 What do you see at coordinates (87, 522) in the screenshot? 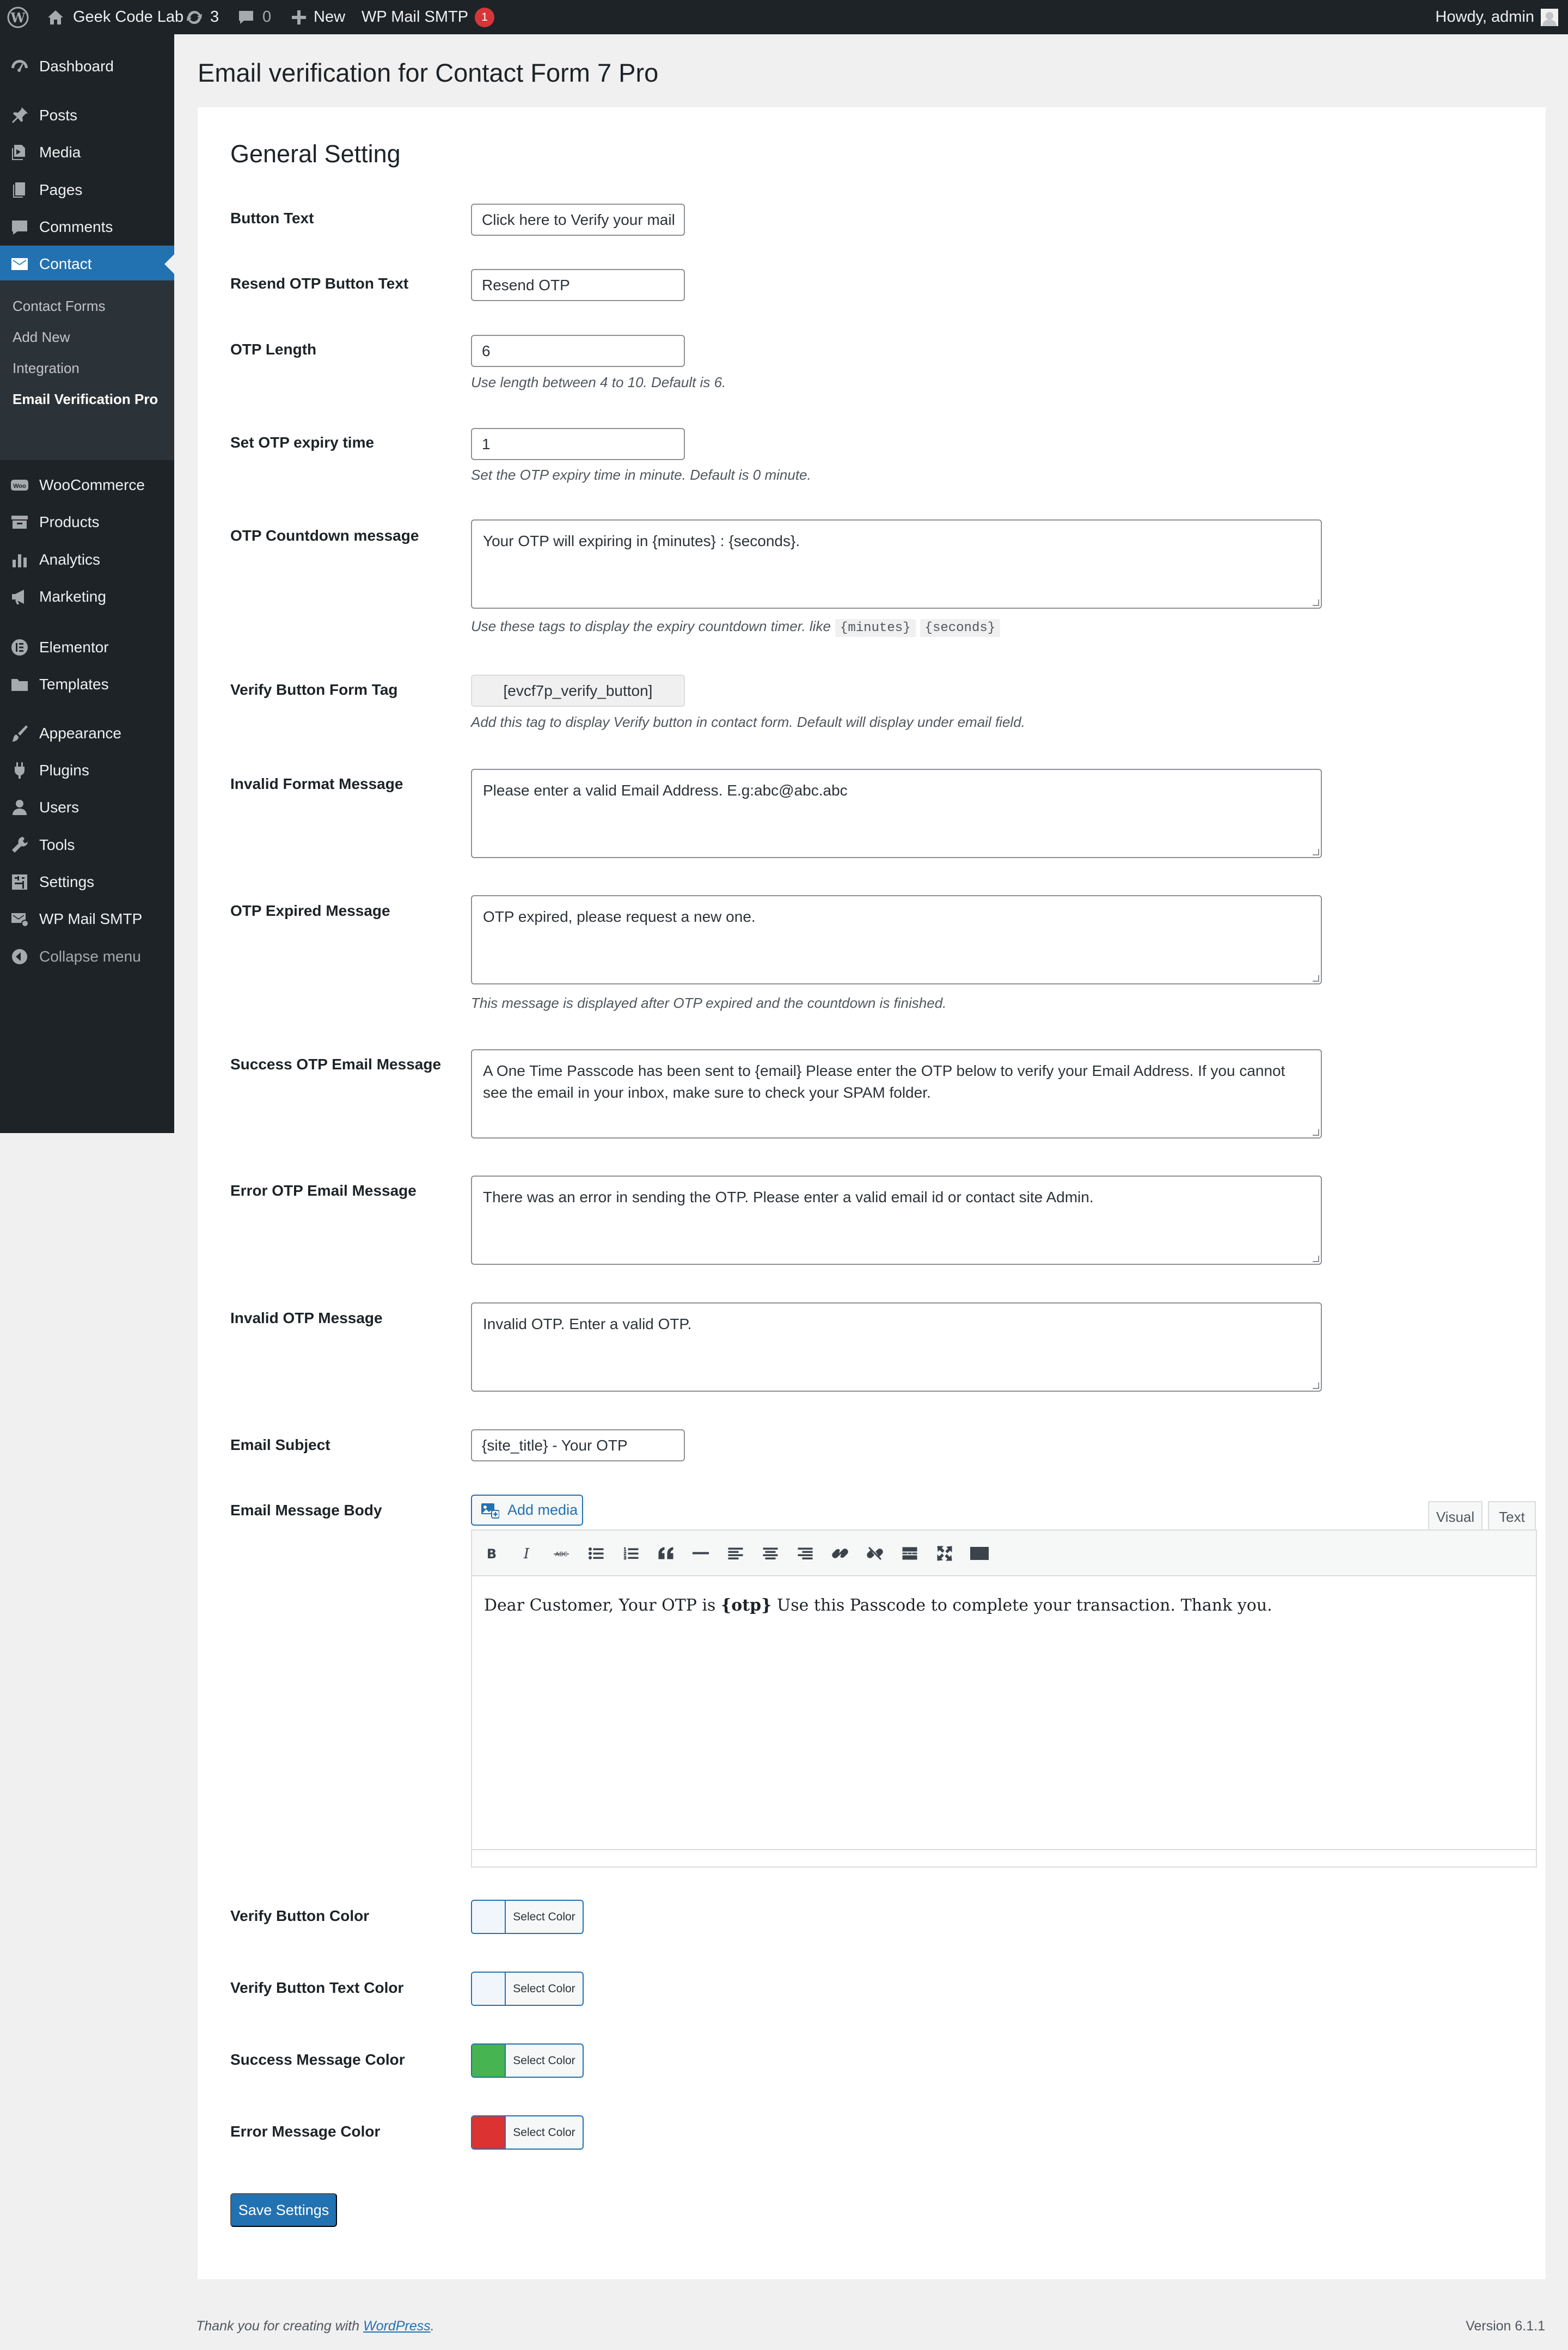
I see `menu-products: Products` at bounding box center [87, 522].